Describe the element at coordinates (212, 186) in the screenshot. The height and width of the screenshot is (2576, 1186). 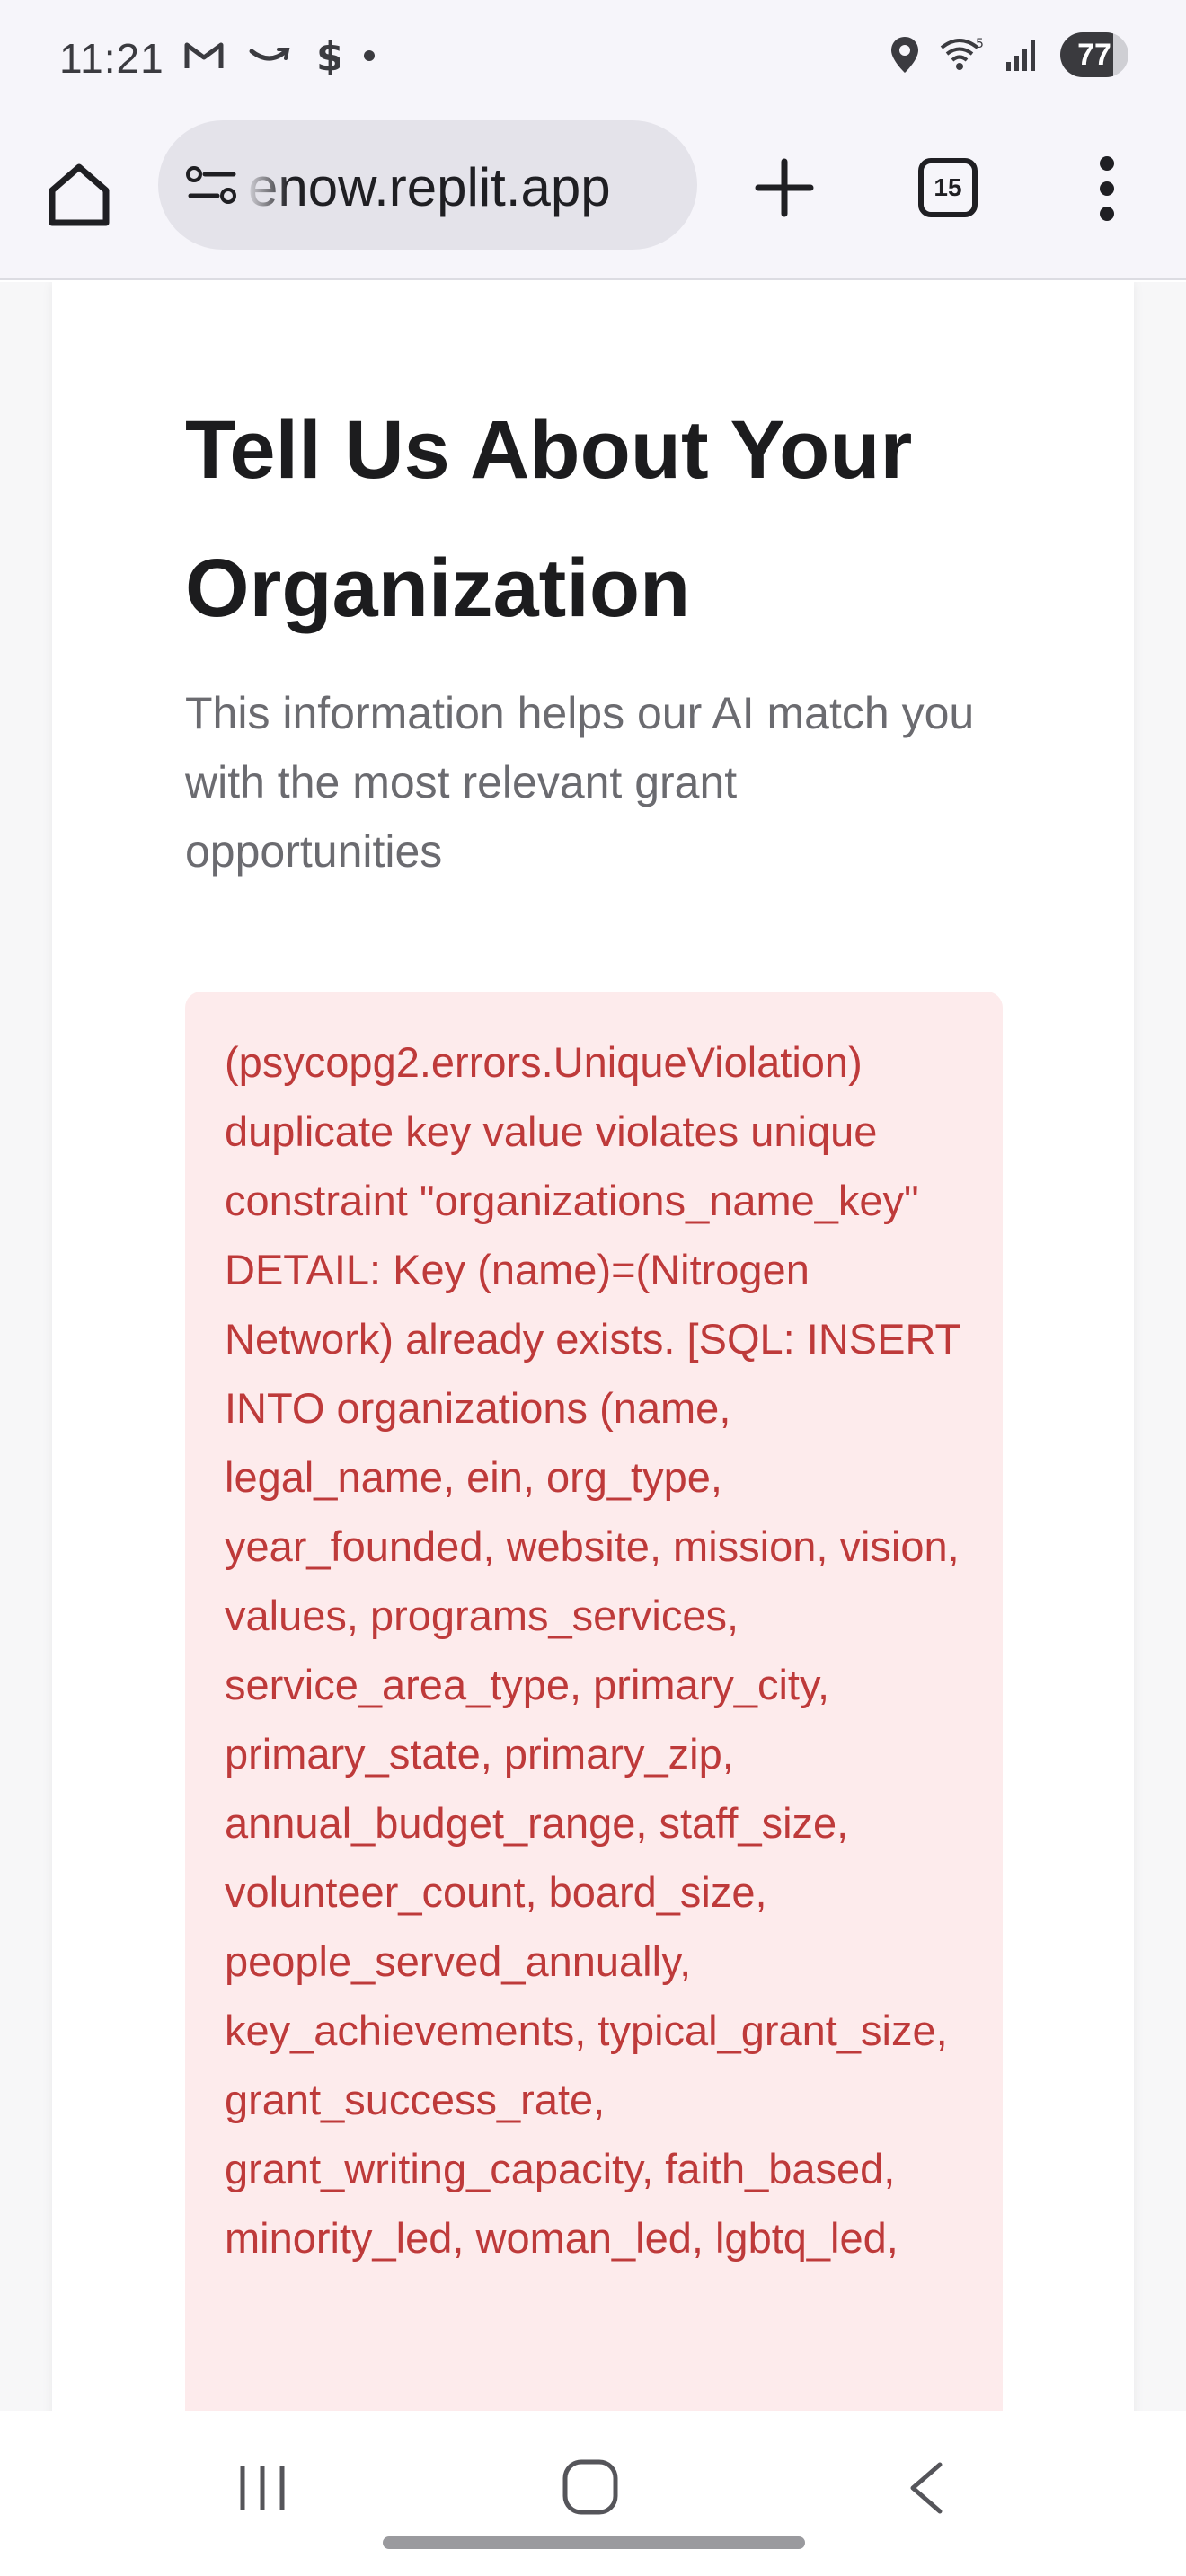
I see `site-info-icon` at that location.